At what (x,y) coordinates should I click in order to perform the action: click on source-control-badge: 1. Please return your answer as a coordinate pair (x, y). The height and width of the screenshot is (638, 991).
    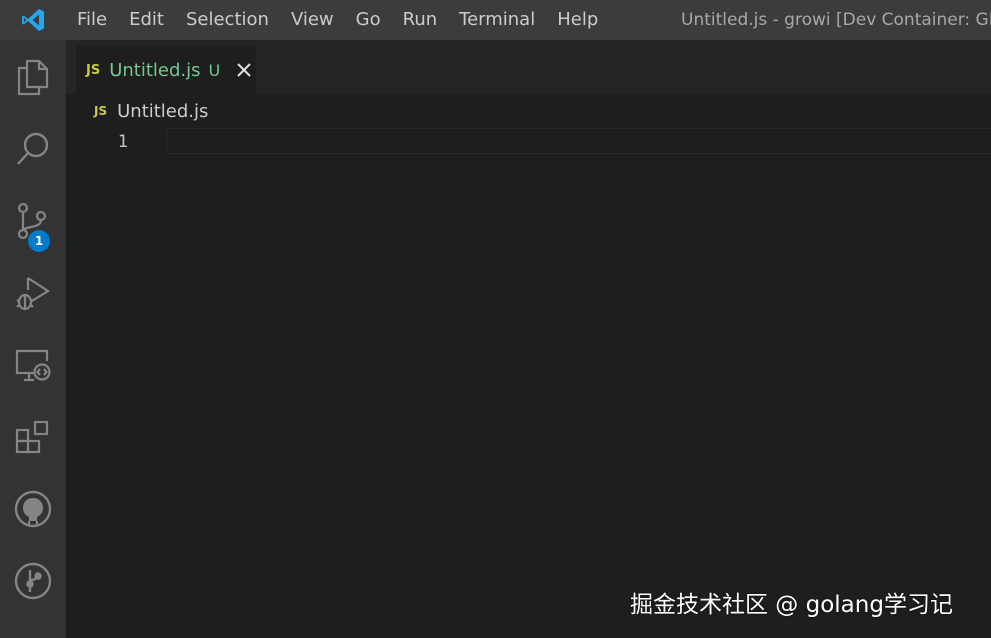
    Looking at the image, I should click on (39, 241).